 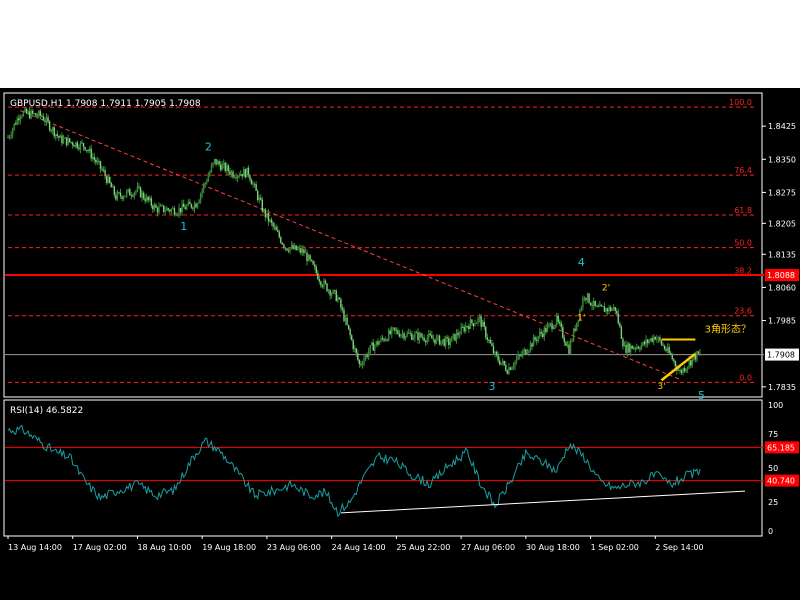 What do you see at coordinates (743, 170) in the screenshot?
I see `fib-level-label: 76.4` at bounding box center [743, 170].